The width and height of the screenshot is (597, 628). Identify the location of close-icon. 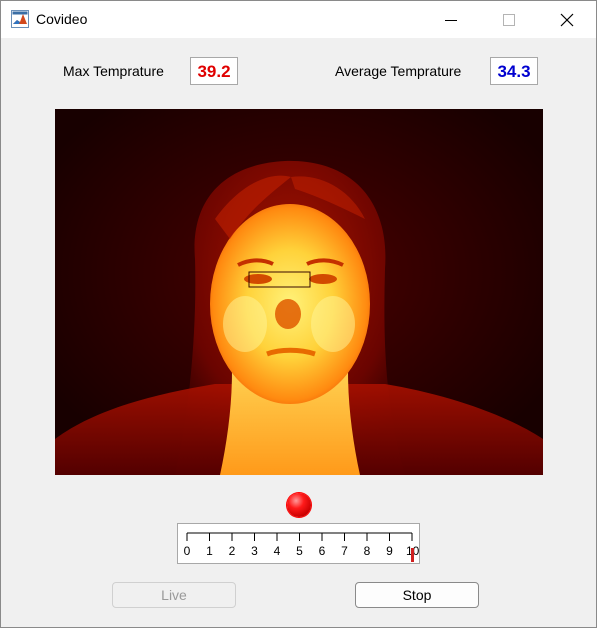
(567, 19).